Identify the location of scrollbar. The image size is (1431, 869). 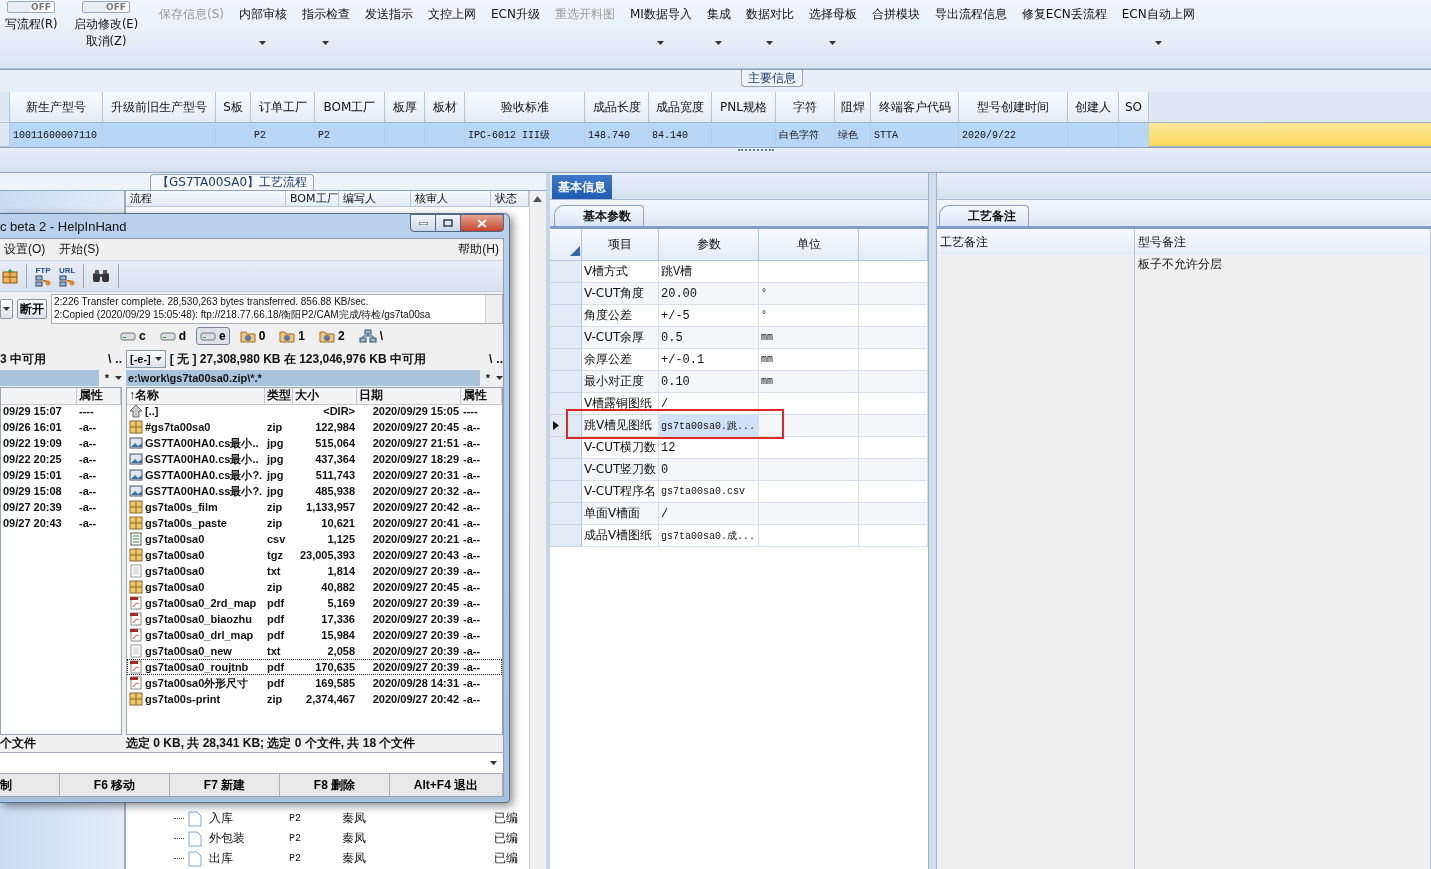
(537, 530).